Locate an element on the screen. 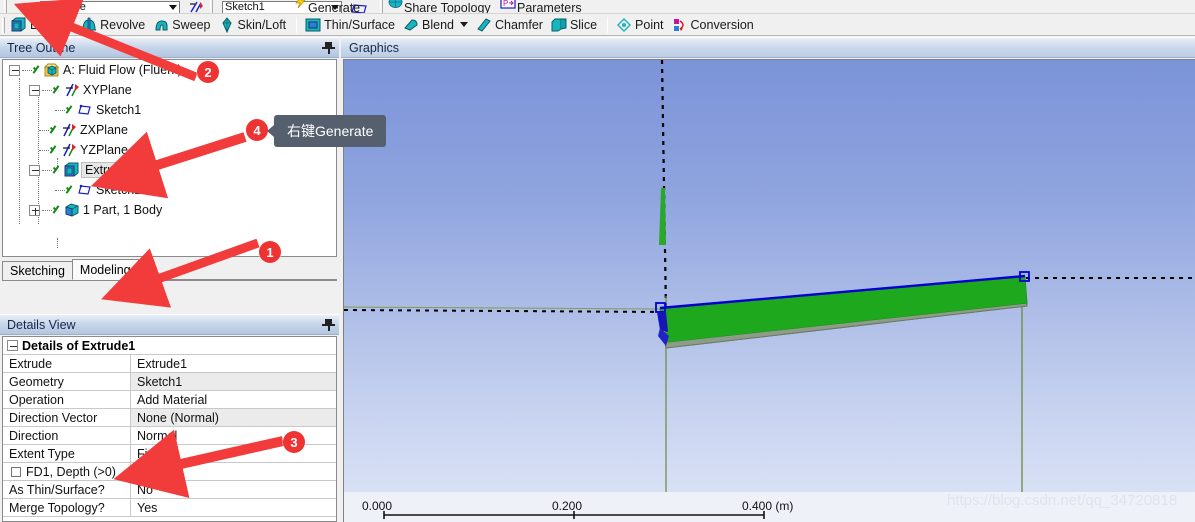 The width and height of the screenshot is (1195, 522). row-key-direction-vector: Direction Vector is located at coordinates (67, 417).